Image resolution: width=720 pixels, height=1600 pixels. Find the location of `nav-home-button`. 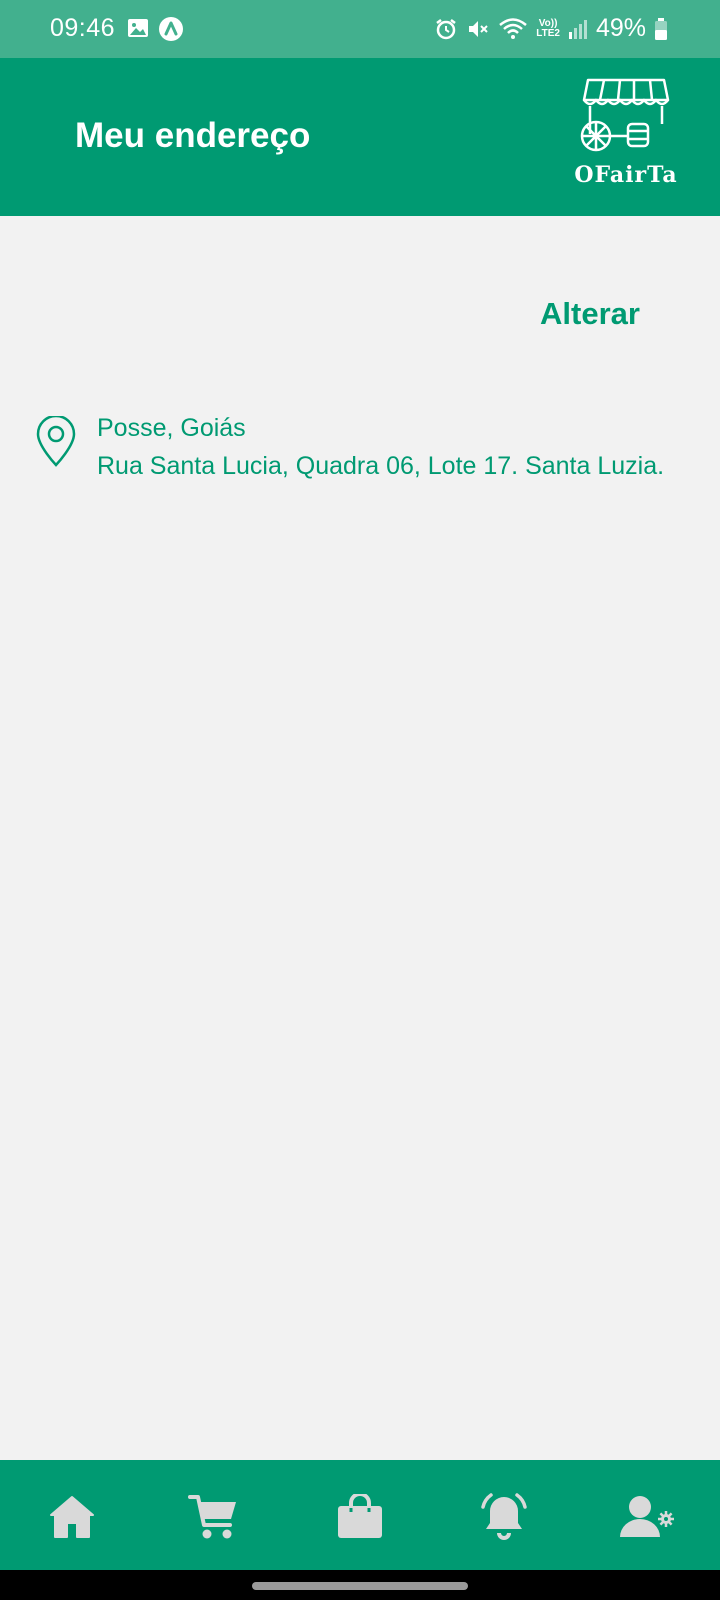

nav-home-button is located at coordinates (72, 1517).